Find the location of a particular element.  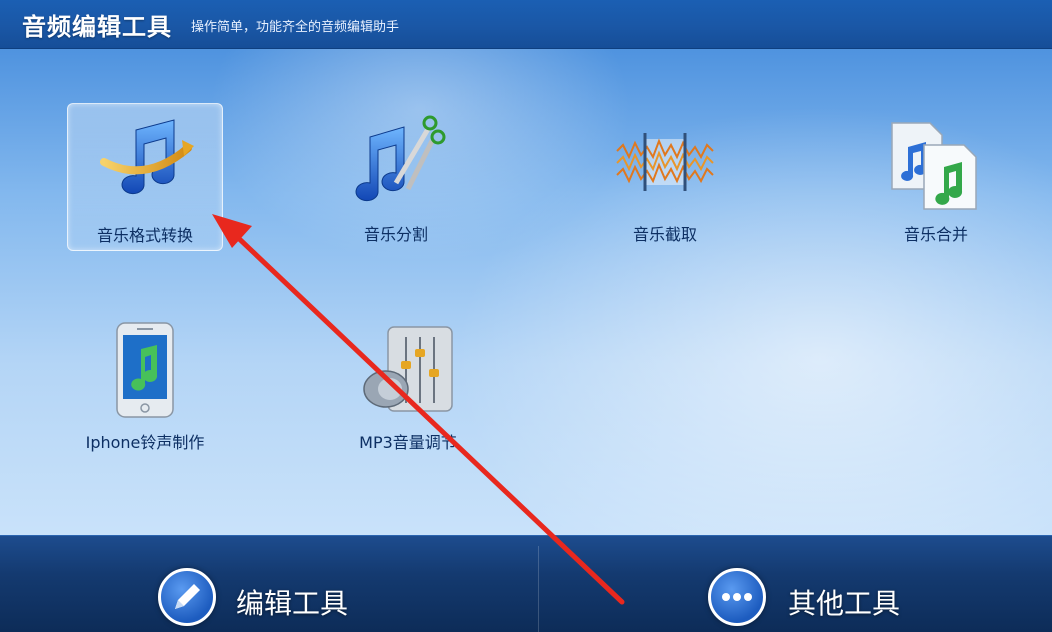

iphone-ringtone-icon is located at coordinates (145, 370).